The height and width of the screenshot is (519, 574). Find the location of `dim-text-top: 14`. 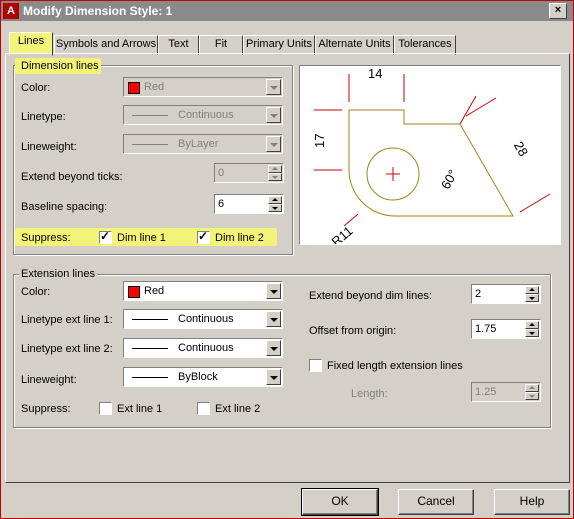

dim-text-top: 14 is located at coordinates (375, 73).